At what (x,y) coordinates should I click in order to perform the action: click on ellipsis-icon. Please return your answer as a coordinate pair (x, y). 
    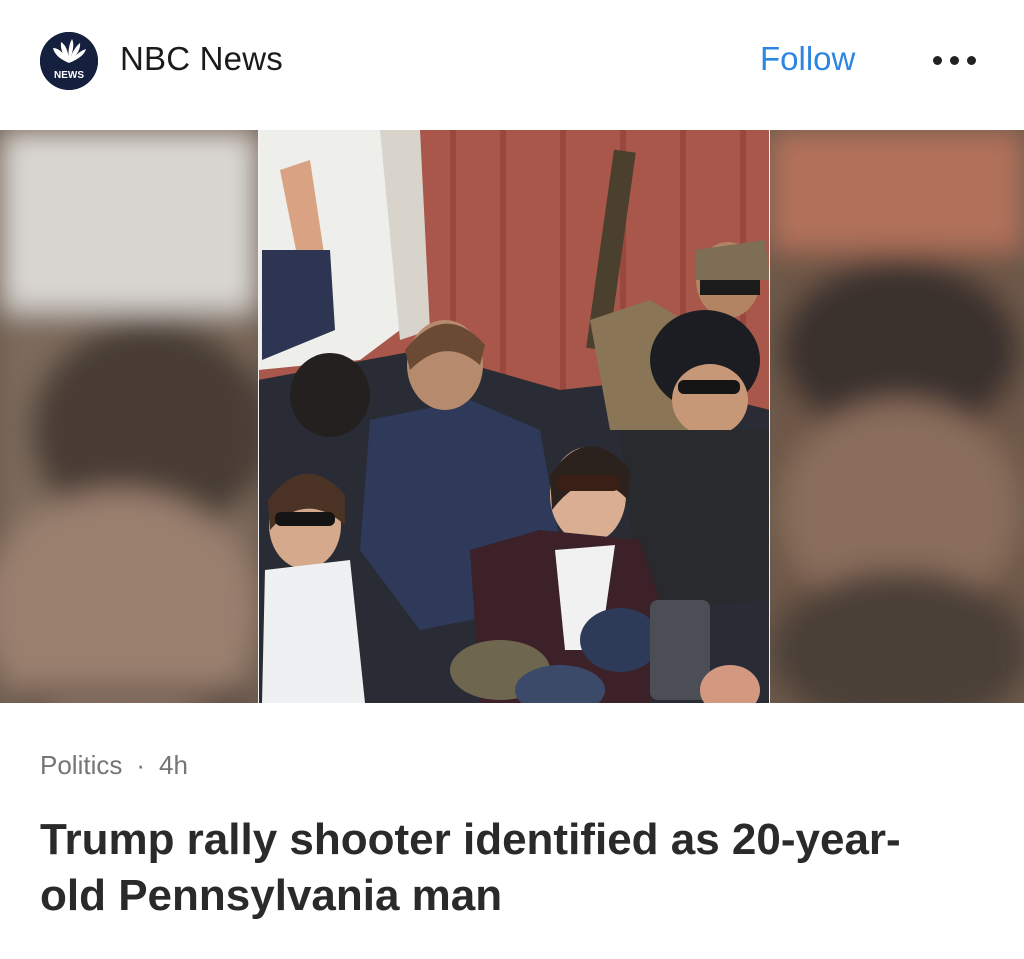
    Looking at the image, I should click on (955, 62).